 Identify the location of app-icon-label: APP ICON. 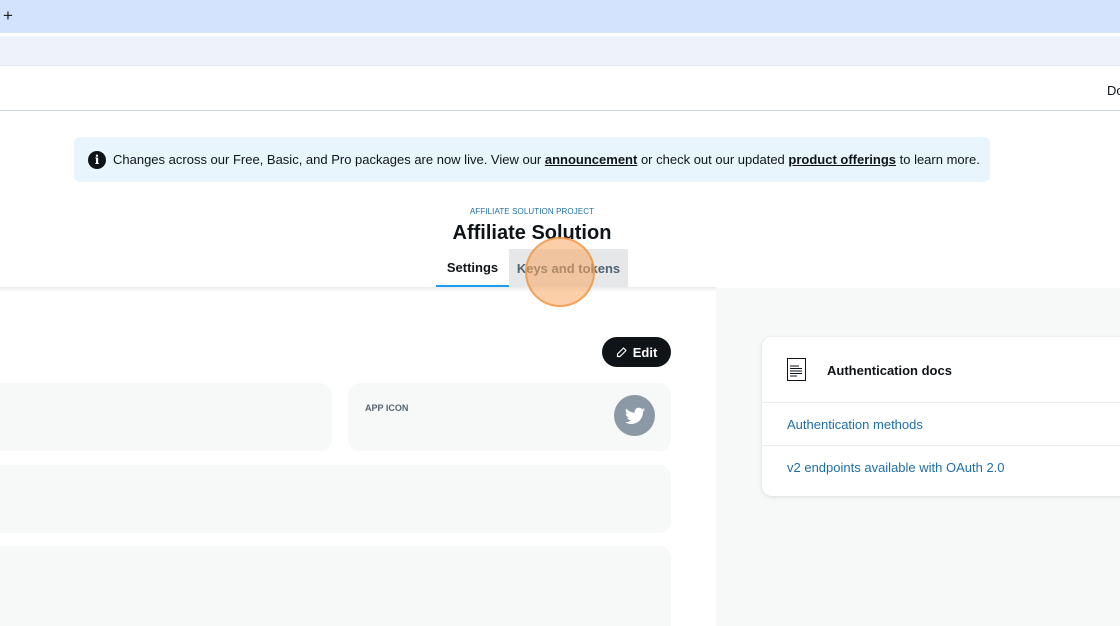
(387, 408).